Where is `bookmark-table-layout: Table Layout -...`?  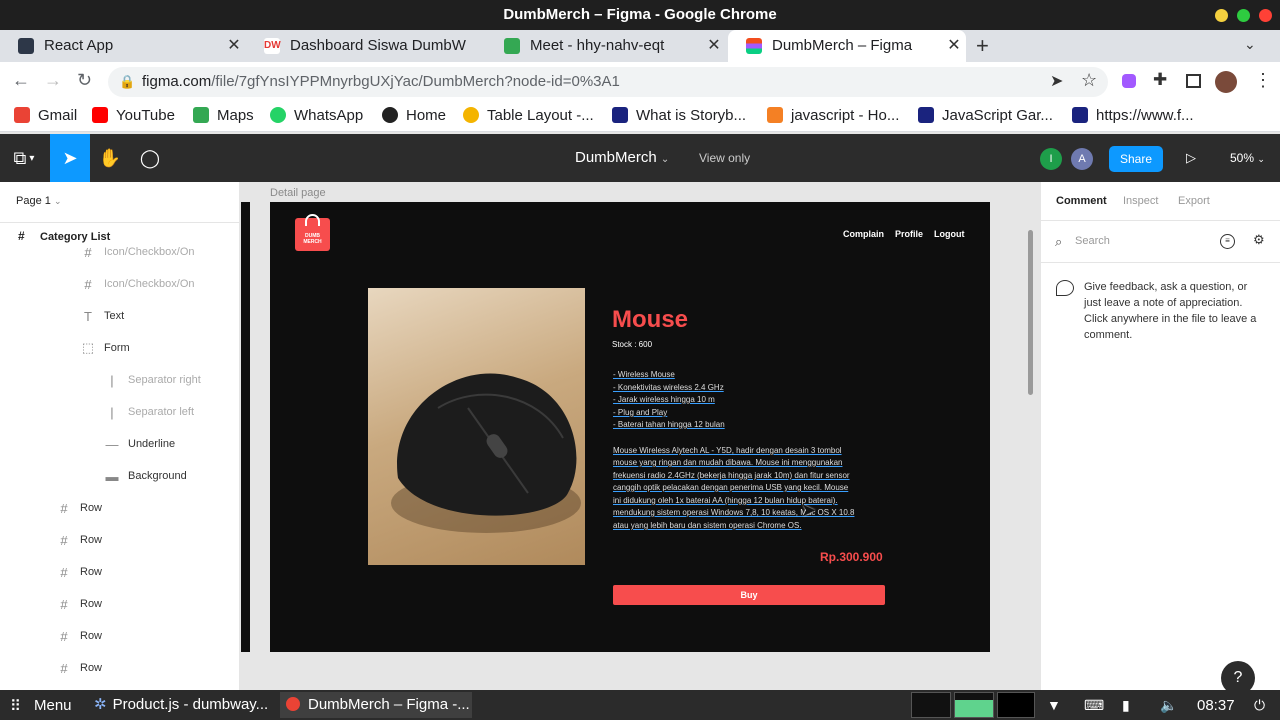
bookmark-table-layout: Table Layout -... is located at coordinates (528, 115).